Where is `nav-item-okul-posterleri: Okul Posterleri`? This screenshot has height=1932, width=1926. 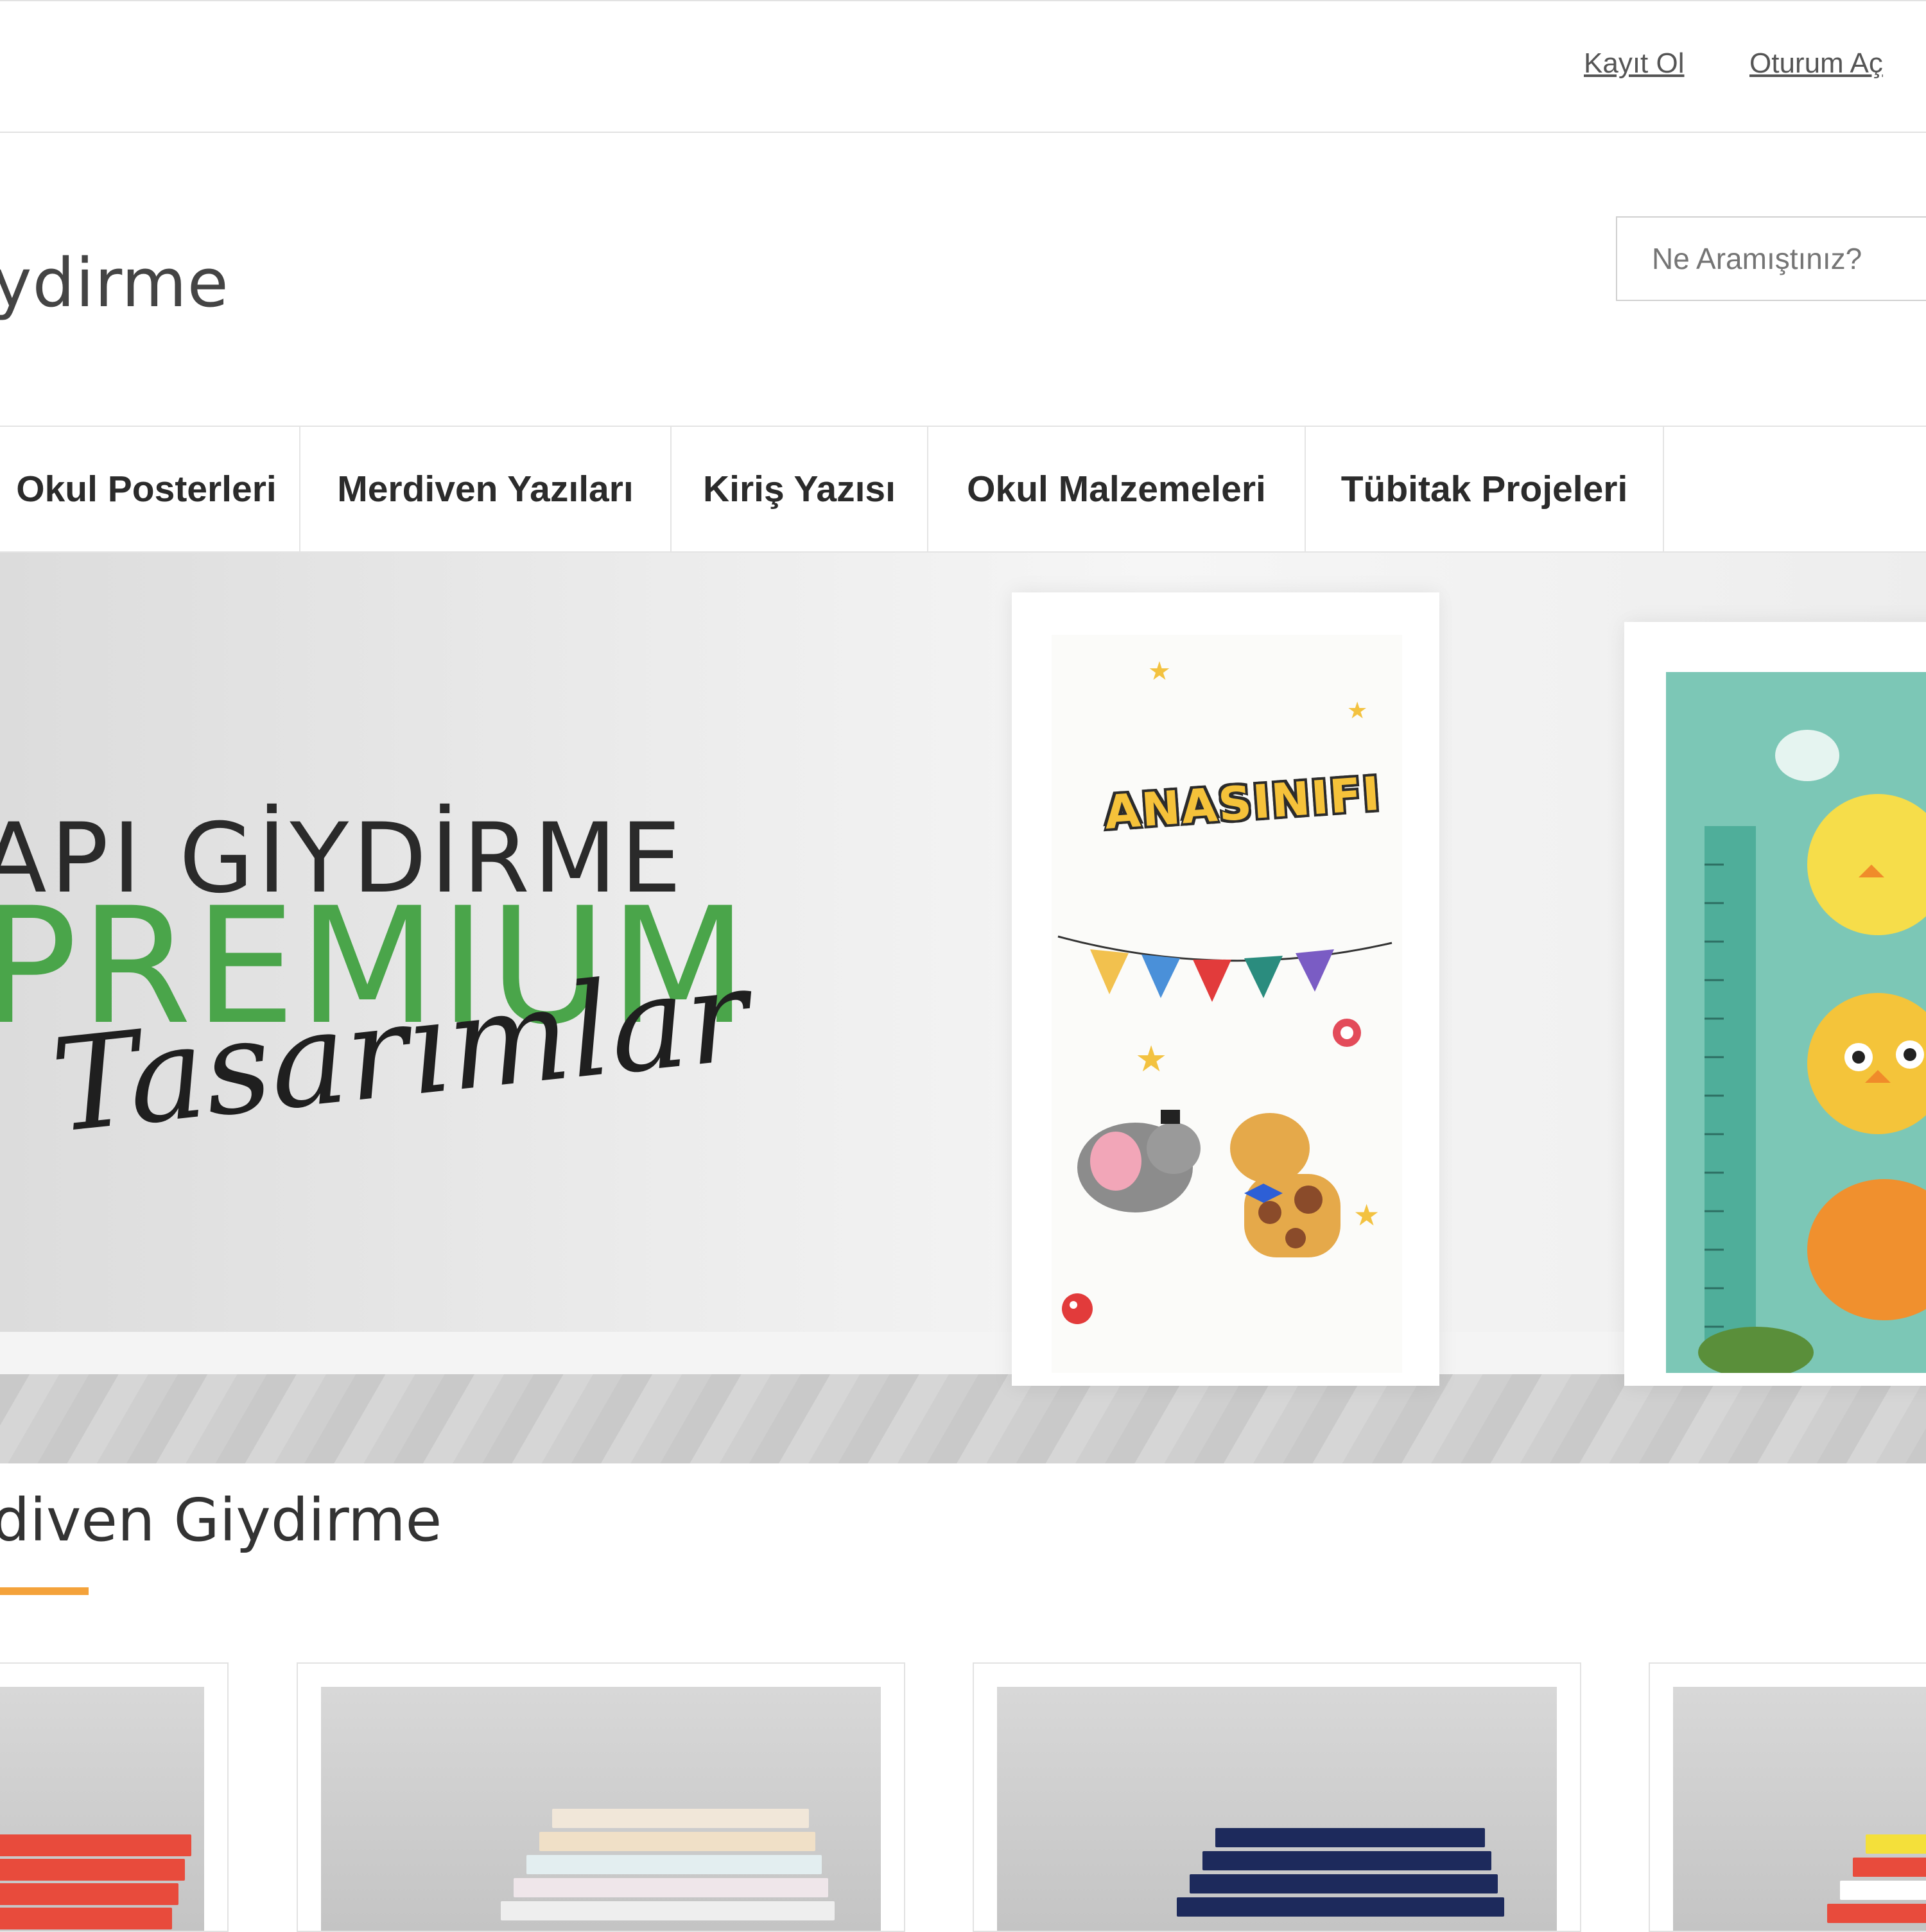 nav-item-okul-posterleri: Okul Posterleri is located at coordinates (150, 489).